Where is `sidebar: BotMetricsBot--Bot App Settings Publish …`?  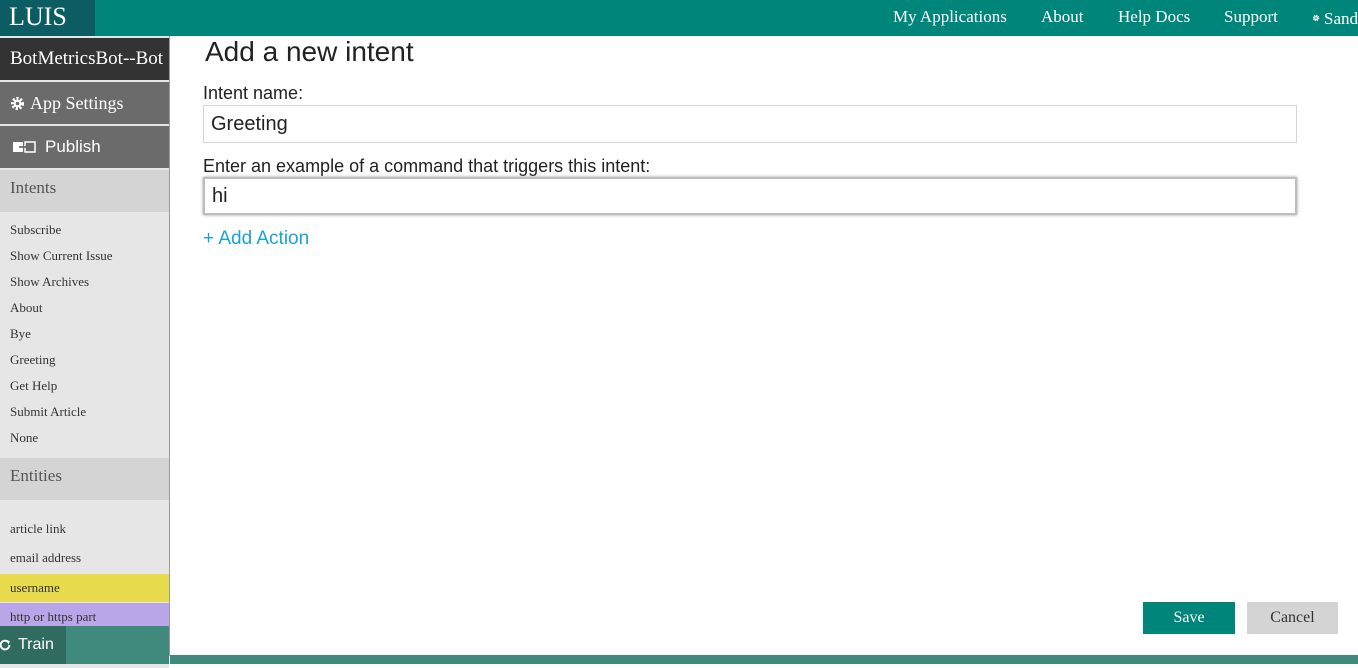
sidebar: BotMetricsBot--Bot App Settings Publish … is located at coordinates (84, 352).